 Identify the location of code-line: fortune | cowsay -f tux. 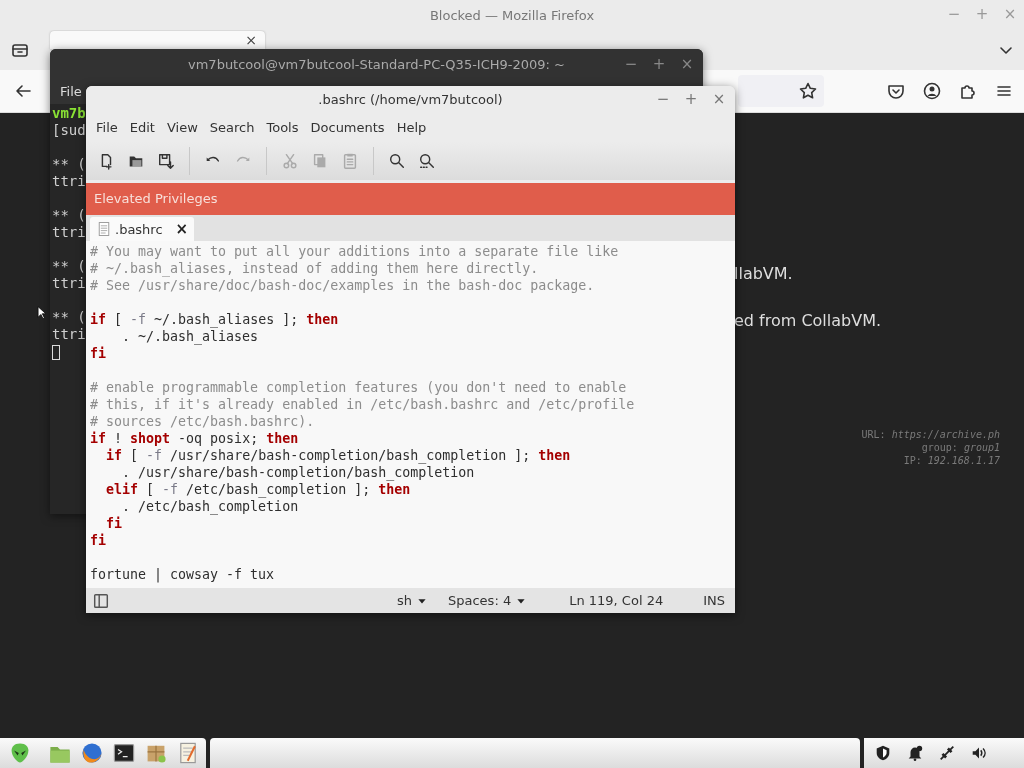
(182, 574).